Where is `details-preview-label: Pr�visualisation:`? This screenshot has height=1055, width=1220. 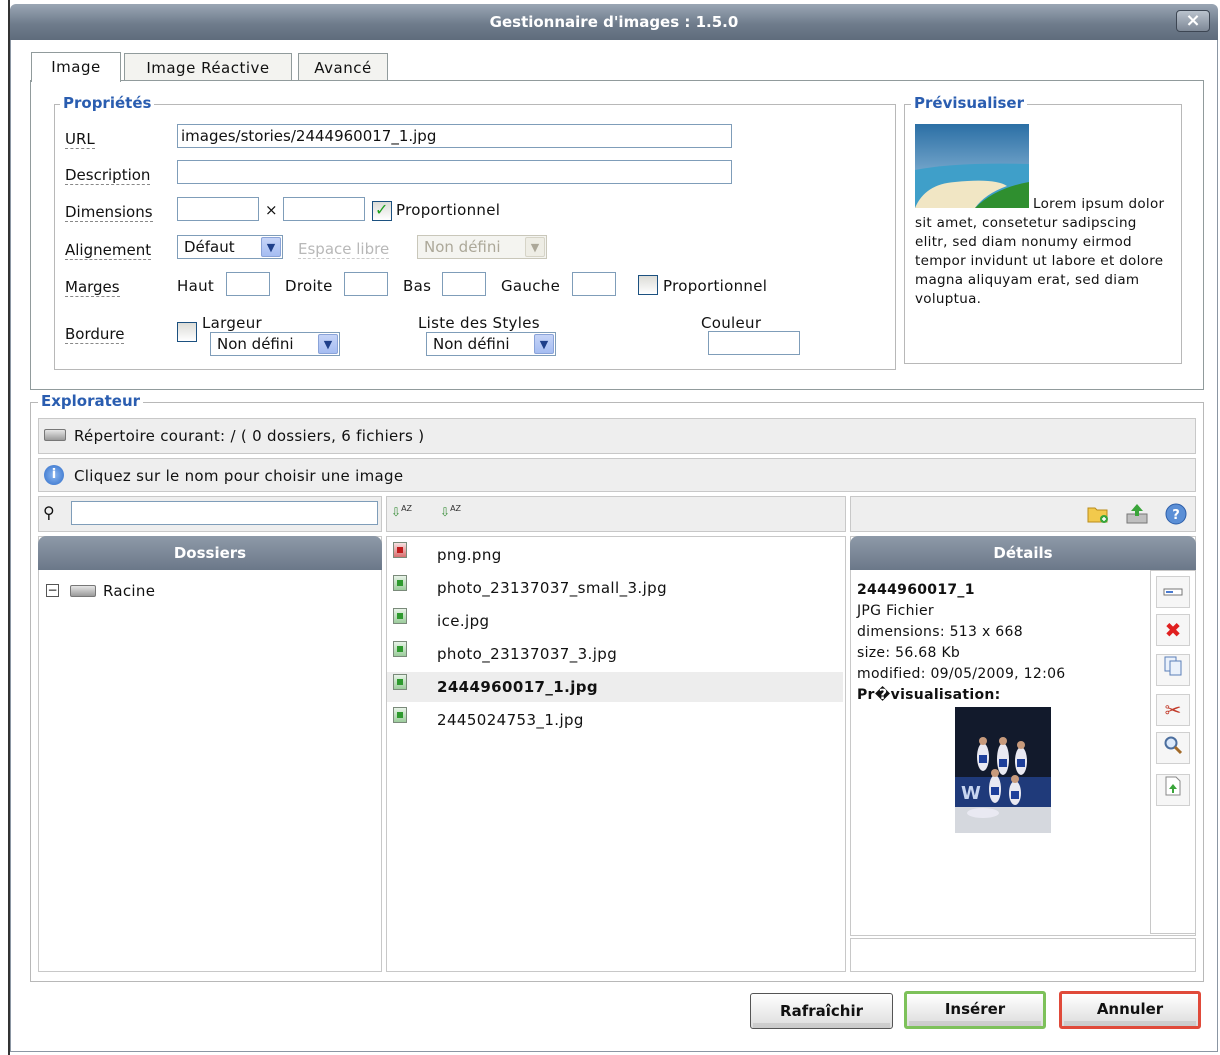
details-preview-label: Pr�visualisation: is located at coordinates (929, 695).